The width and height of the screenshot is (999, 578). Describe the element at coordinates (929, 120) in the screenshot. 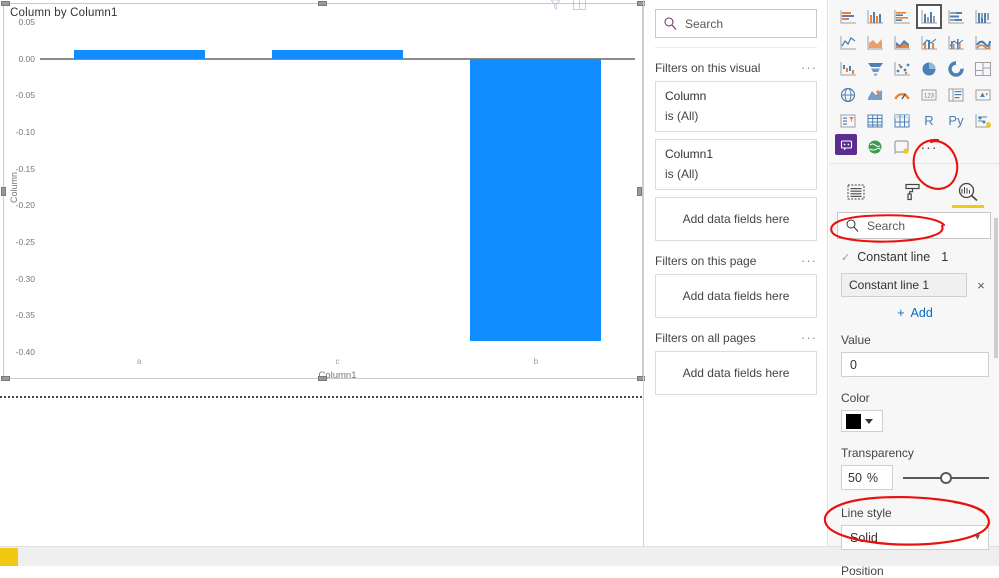

I see `r-script-visual-icon: R` at that location.